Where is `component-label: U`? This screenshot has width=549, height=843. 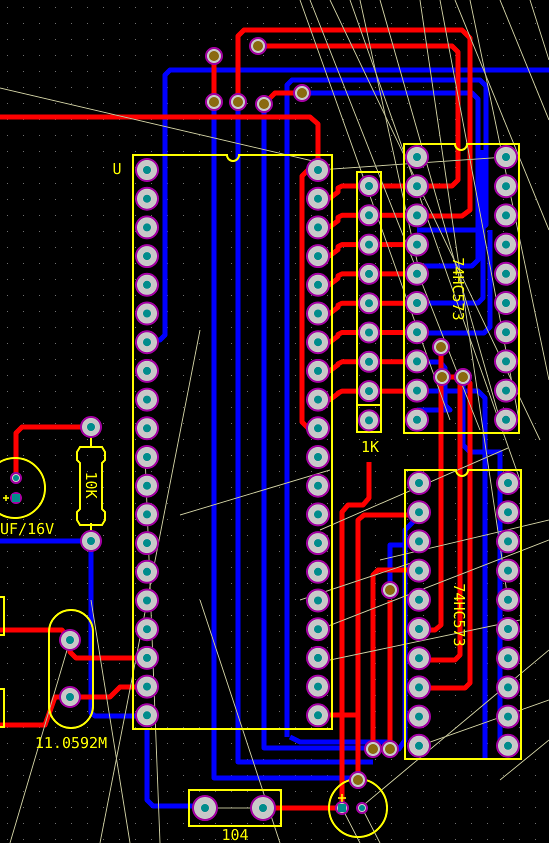 component-label: U is located at coordinates (117, 169).